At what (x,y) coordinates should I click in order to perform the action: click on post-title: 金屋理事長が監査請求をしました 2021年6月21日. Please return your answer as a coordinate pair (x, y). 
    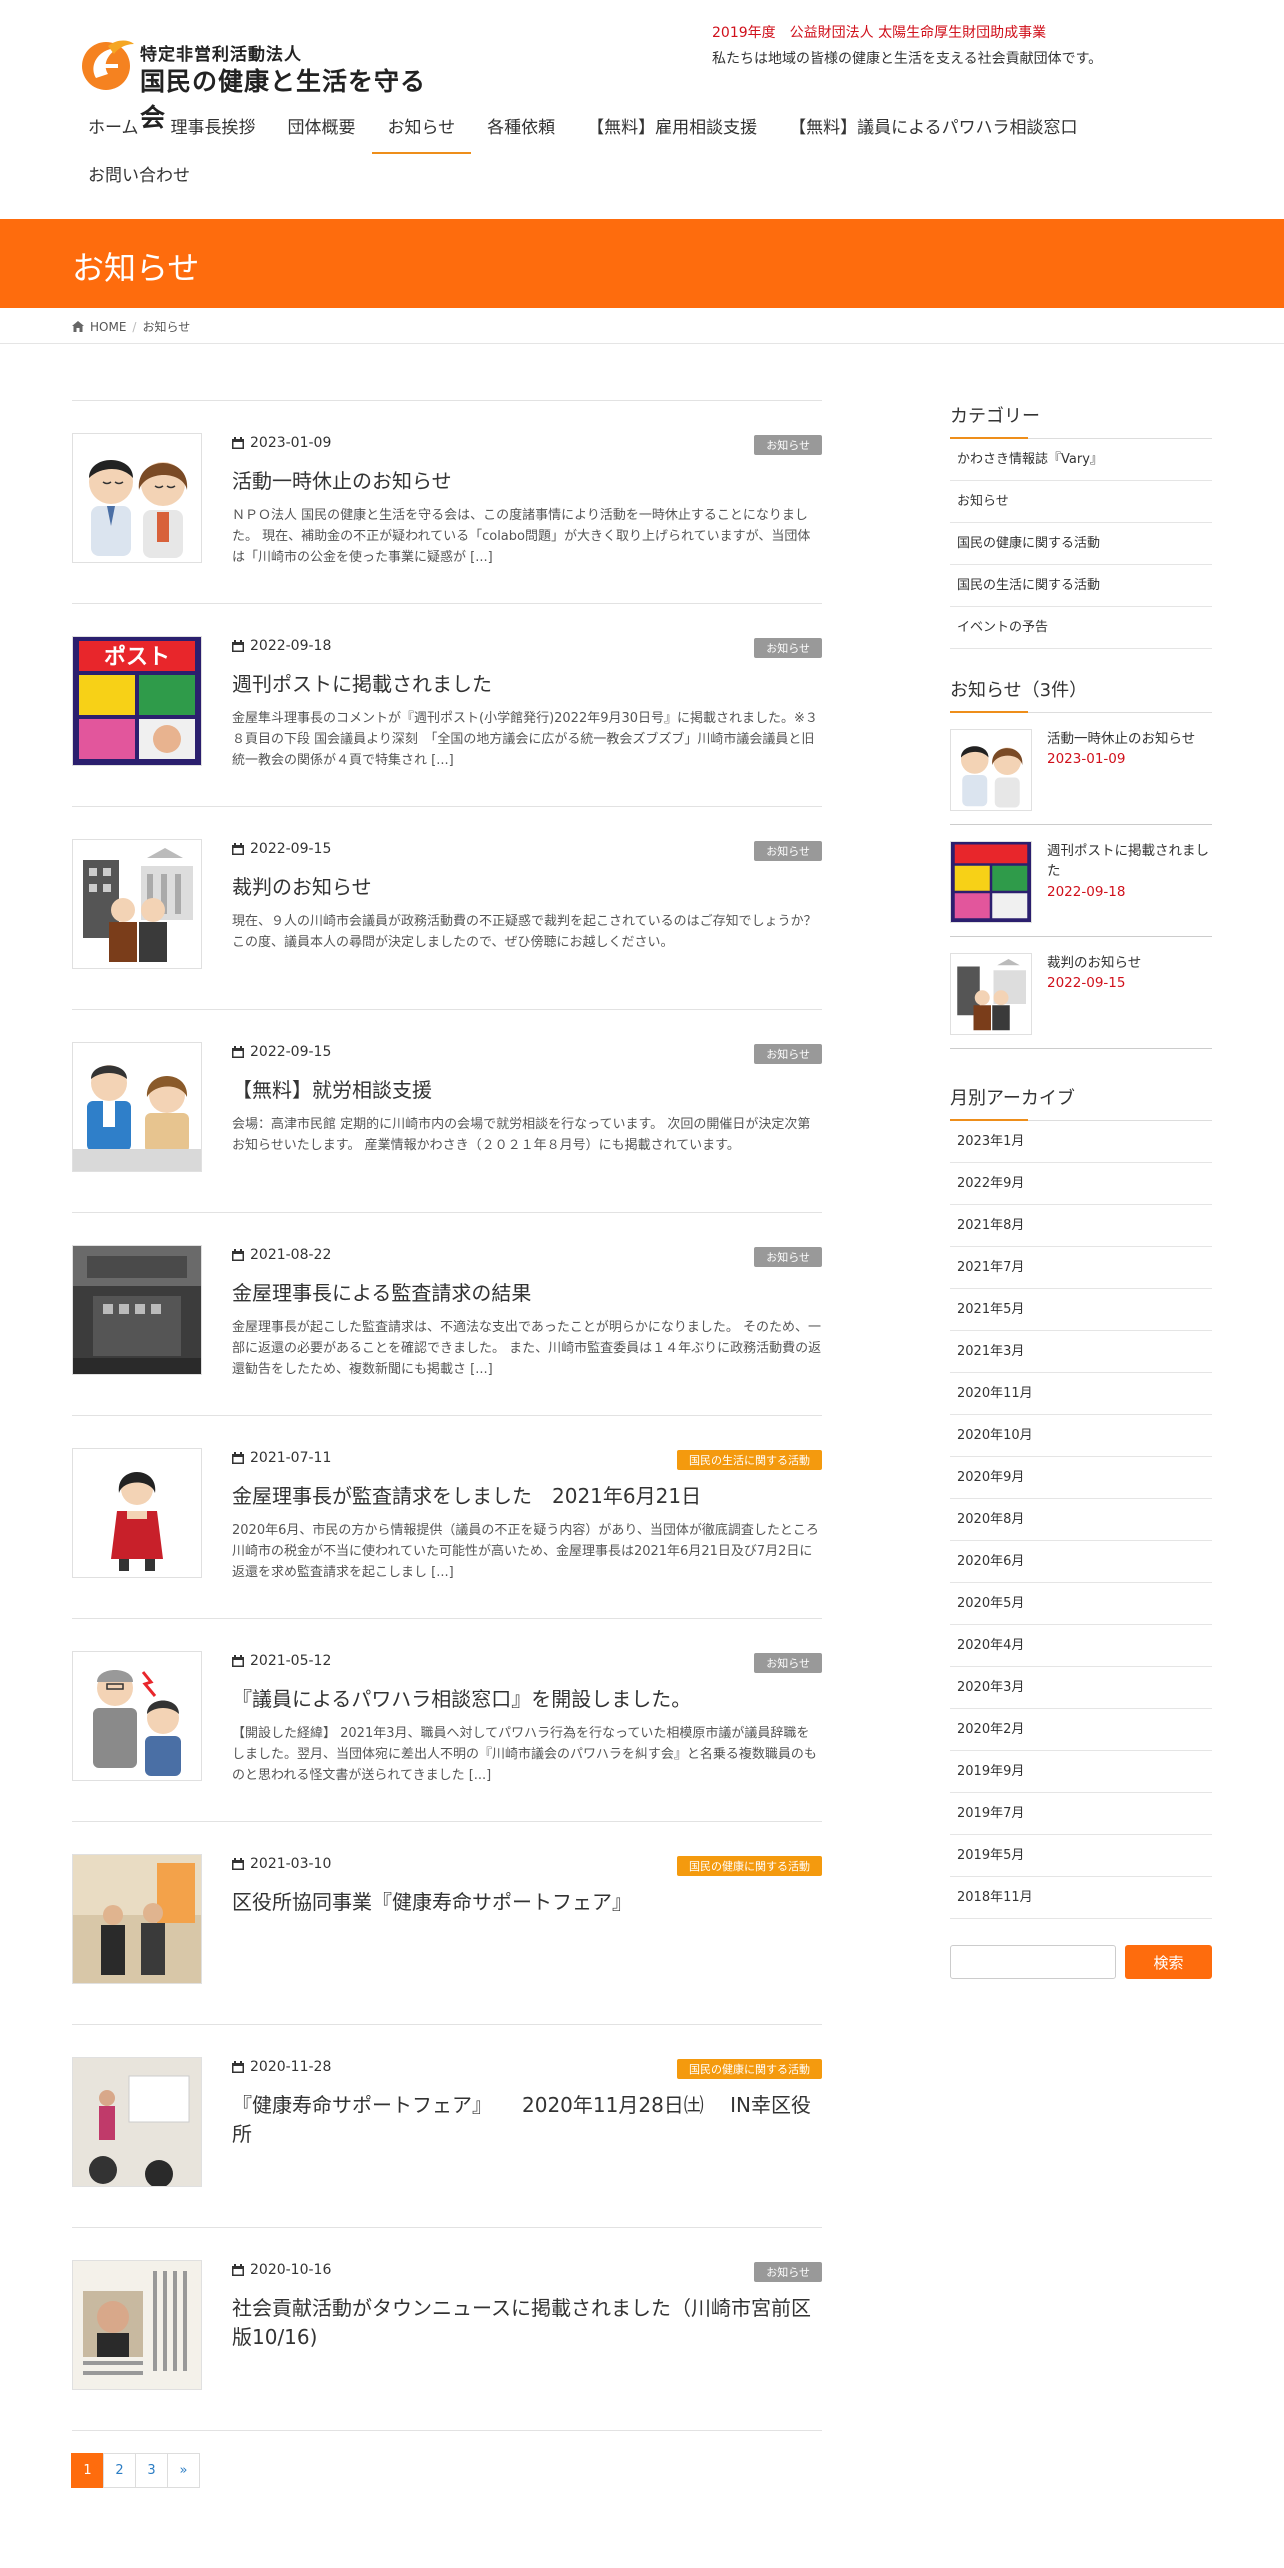
    Looking at the image, I should click on (527, 1496).